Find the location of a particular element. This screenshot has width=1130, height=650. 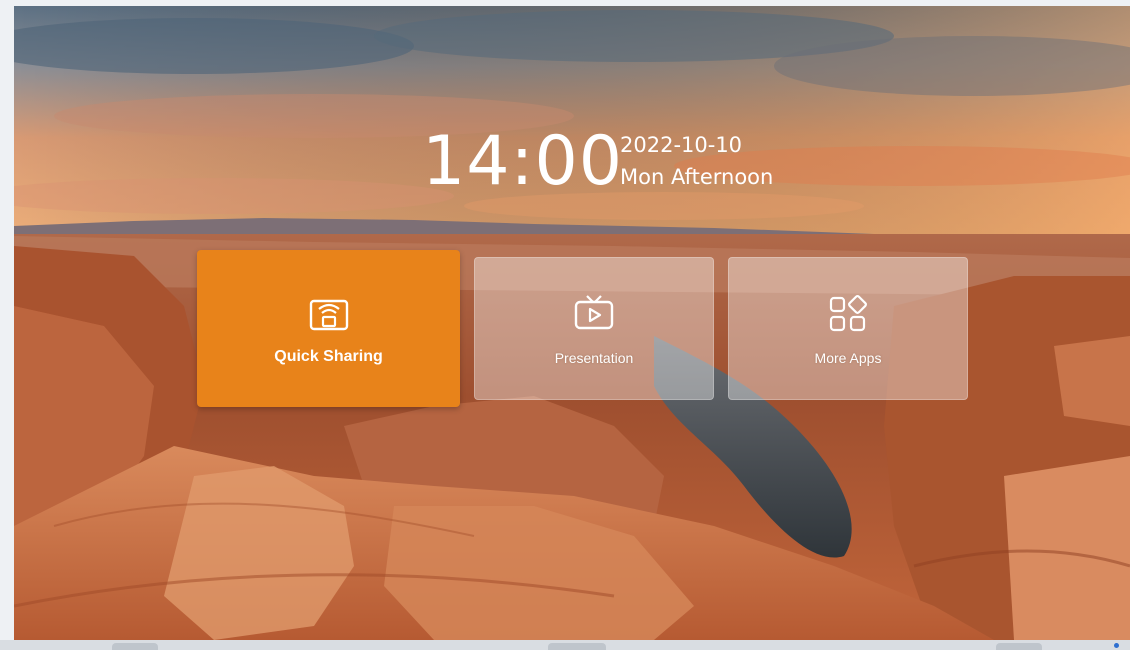

quick-sharing-tile: Quick Sharing is located at coordinates (328, 328).